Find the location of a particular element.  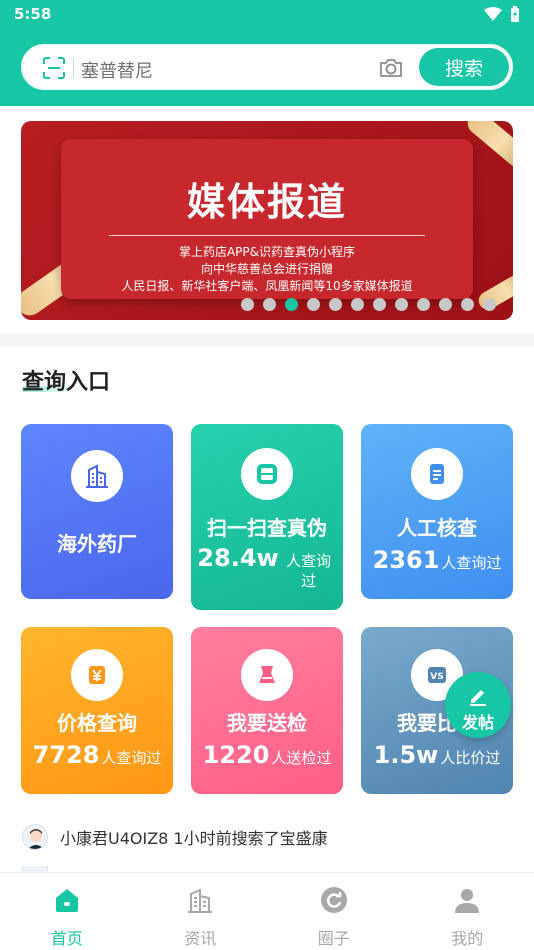

bottom-tab-bar: 首页 资讯 圈子 我的 is located at coordinates (267, 911).